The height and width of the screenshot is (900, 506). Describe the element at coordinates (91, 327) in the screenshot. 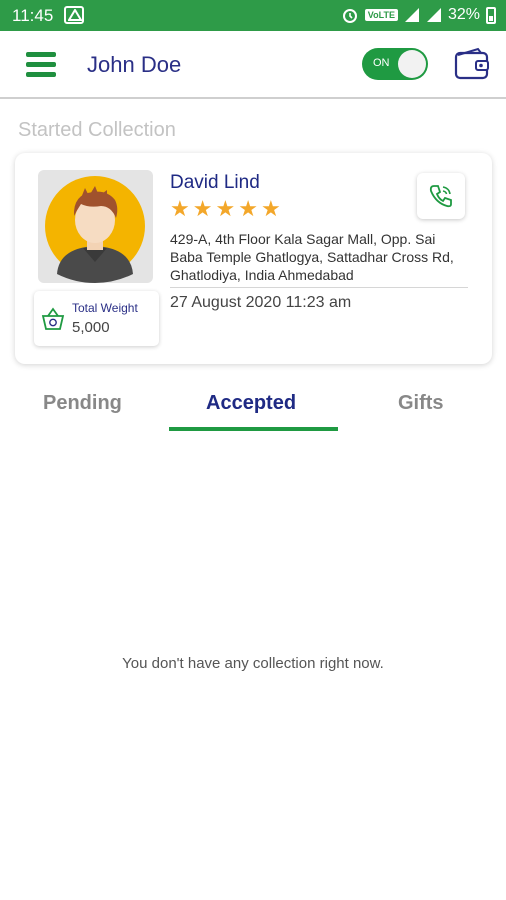

I see `total-weight-value: 5,000` at that location.